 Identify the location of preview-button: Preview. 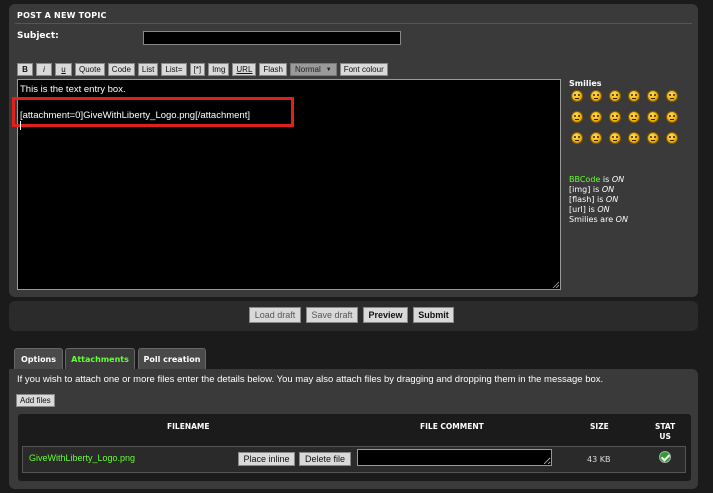
(385, 315).